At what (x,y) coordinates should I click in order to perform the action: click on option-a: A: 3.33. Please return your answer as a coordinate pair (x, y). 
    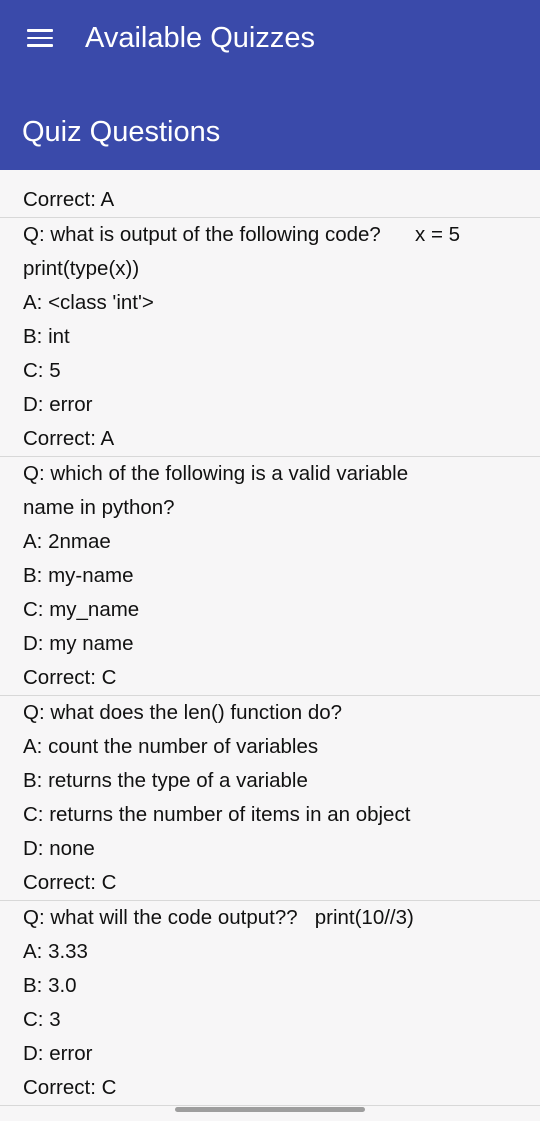
    Looking at the image, I should click on (55, 951).